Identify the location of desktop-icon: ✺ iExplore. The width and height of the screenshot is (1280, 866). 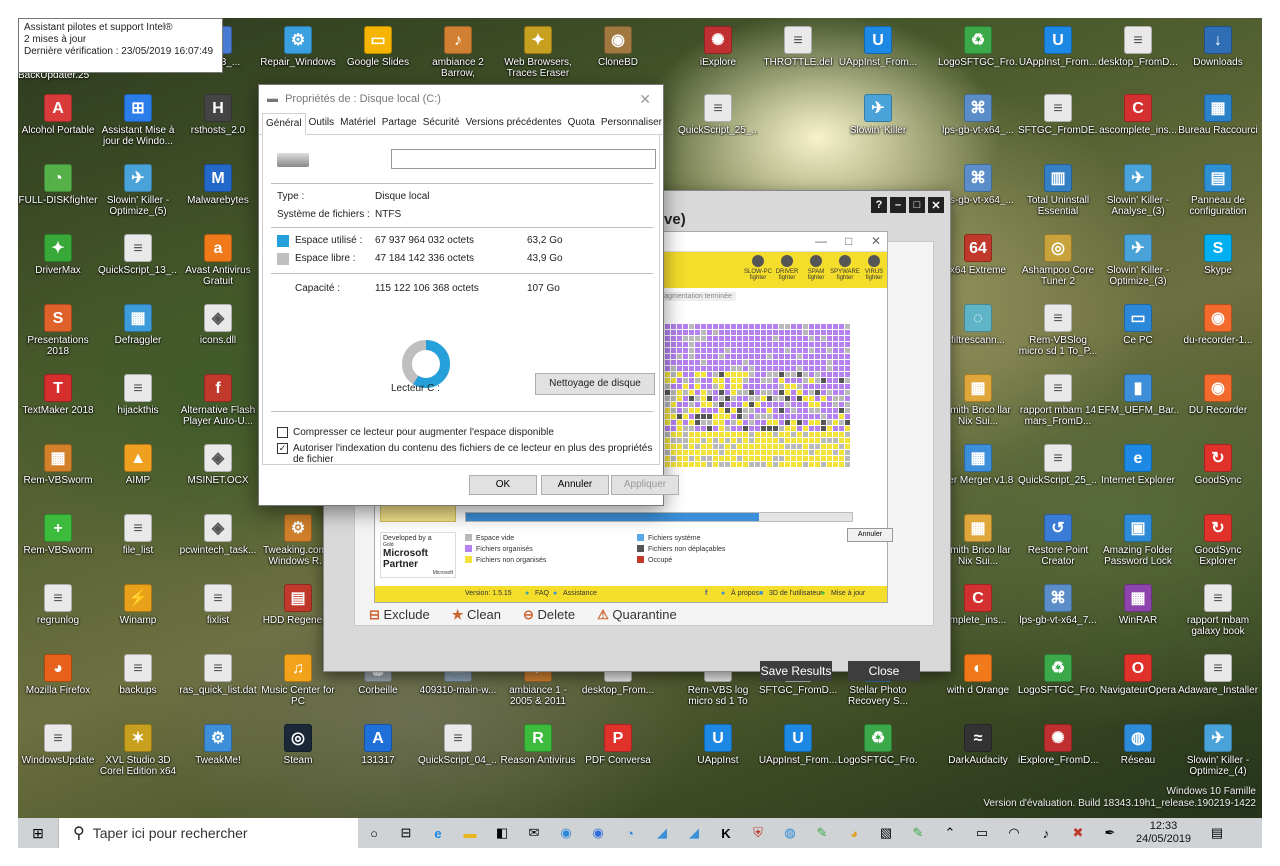
(718, 55).